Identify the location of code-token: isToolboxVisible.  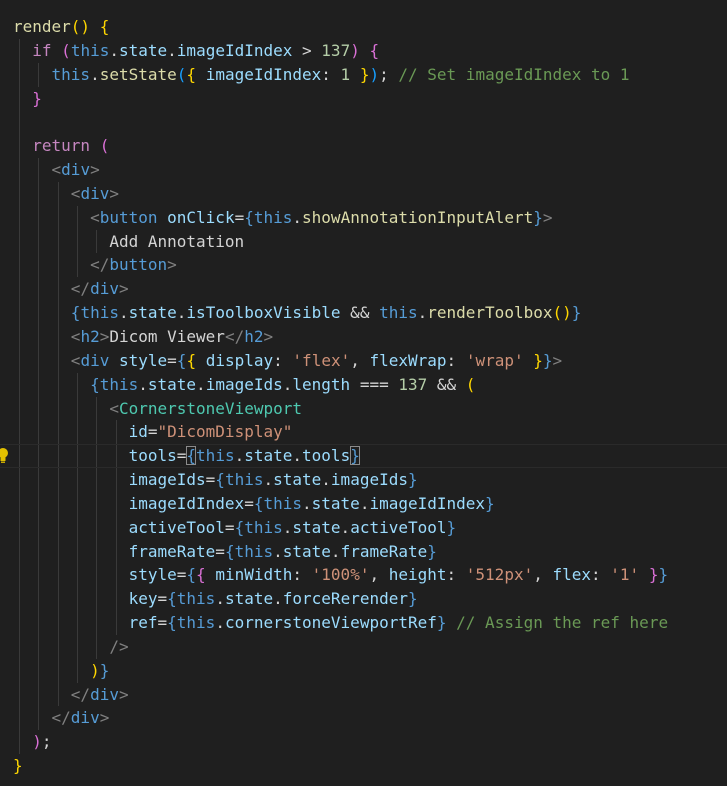
(263, 313).